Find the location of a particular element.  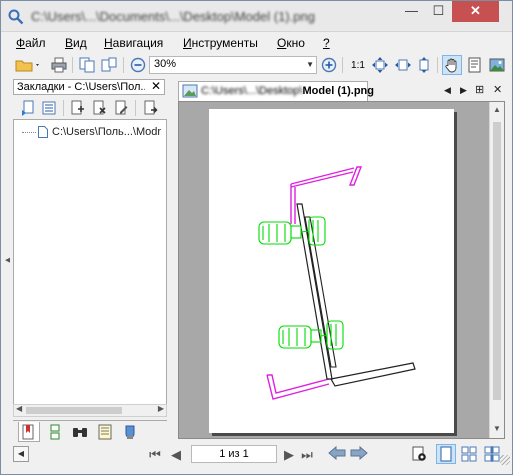

fit-page-icon is located at coordinates (380, 65).